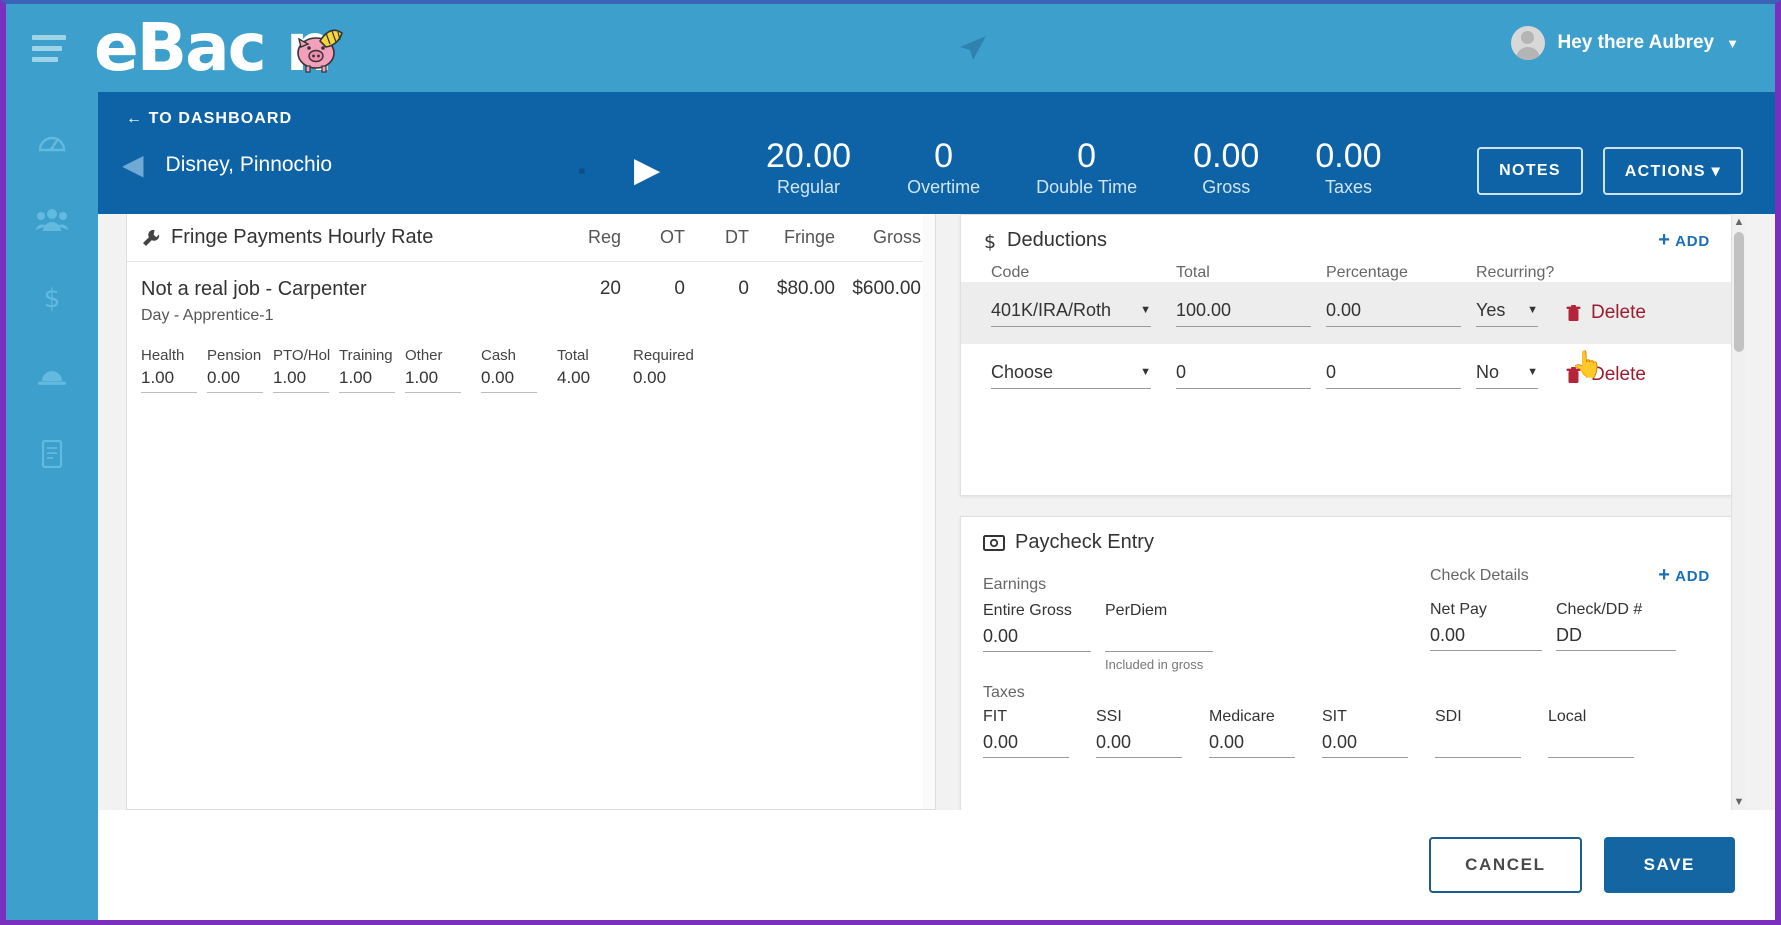 The height and width of the screenshot is (925, 1781). Describe the element at coordinates (1739, 222) in the screenshot. I see `scroll-up-arrow-icon: ▲` at that location.